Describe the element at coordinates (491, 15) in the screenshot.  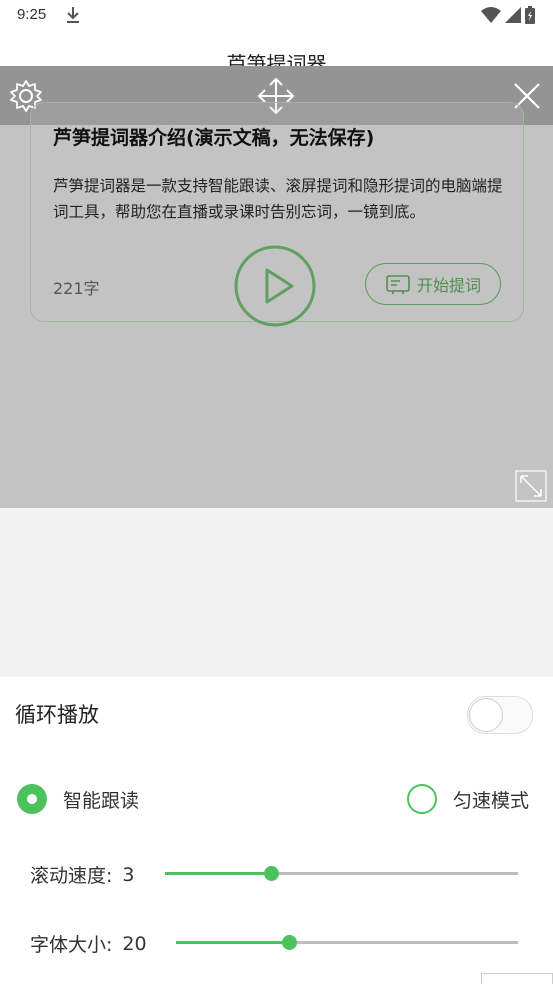
I see `wifi-icon` at that location.